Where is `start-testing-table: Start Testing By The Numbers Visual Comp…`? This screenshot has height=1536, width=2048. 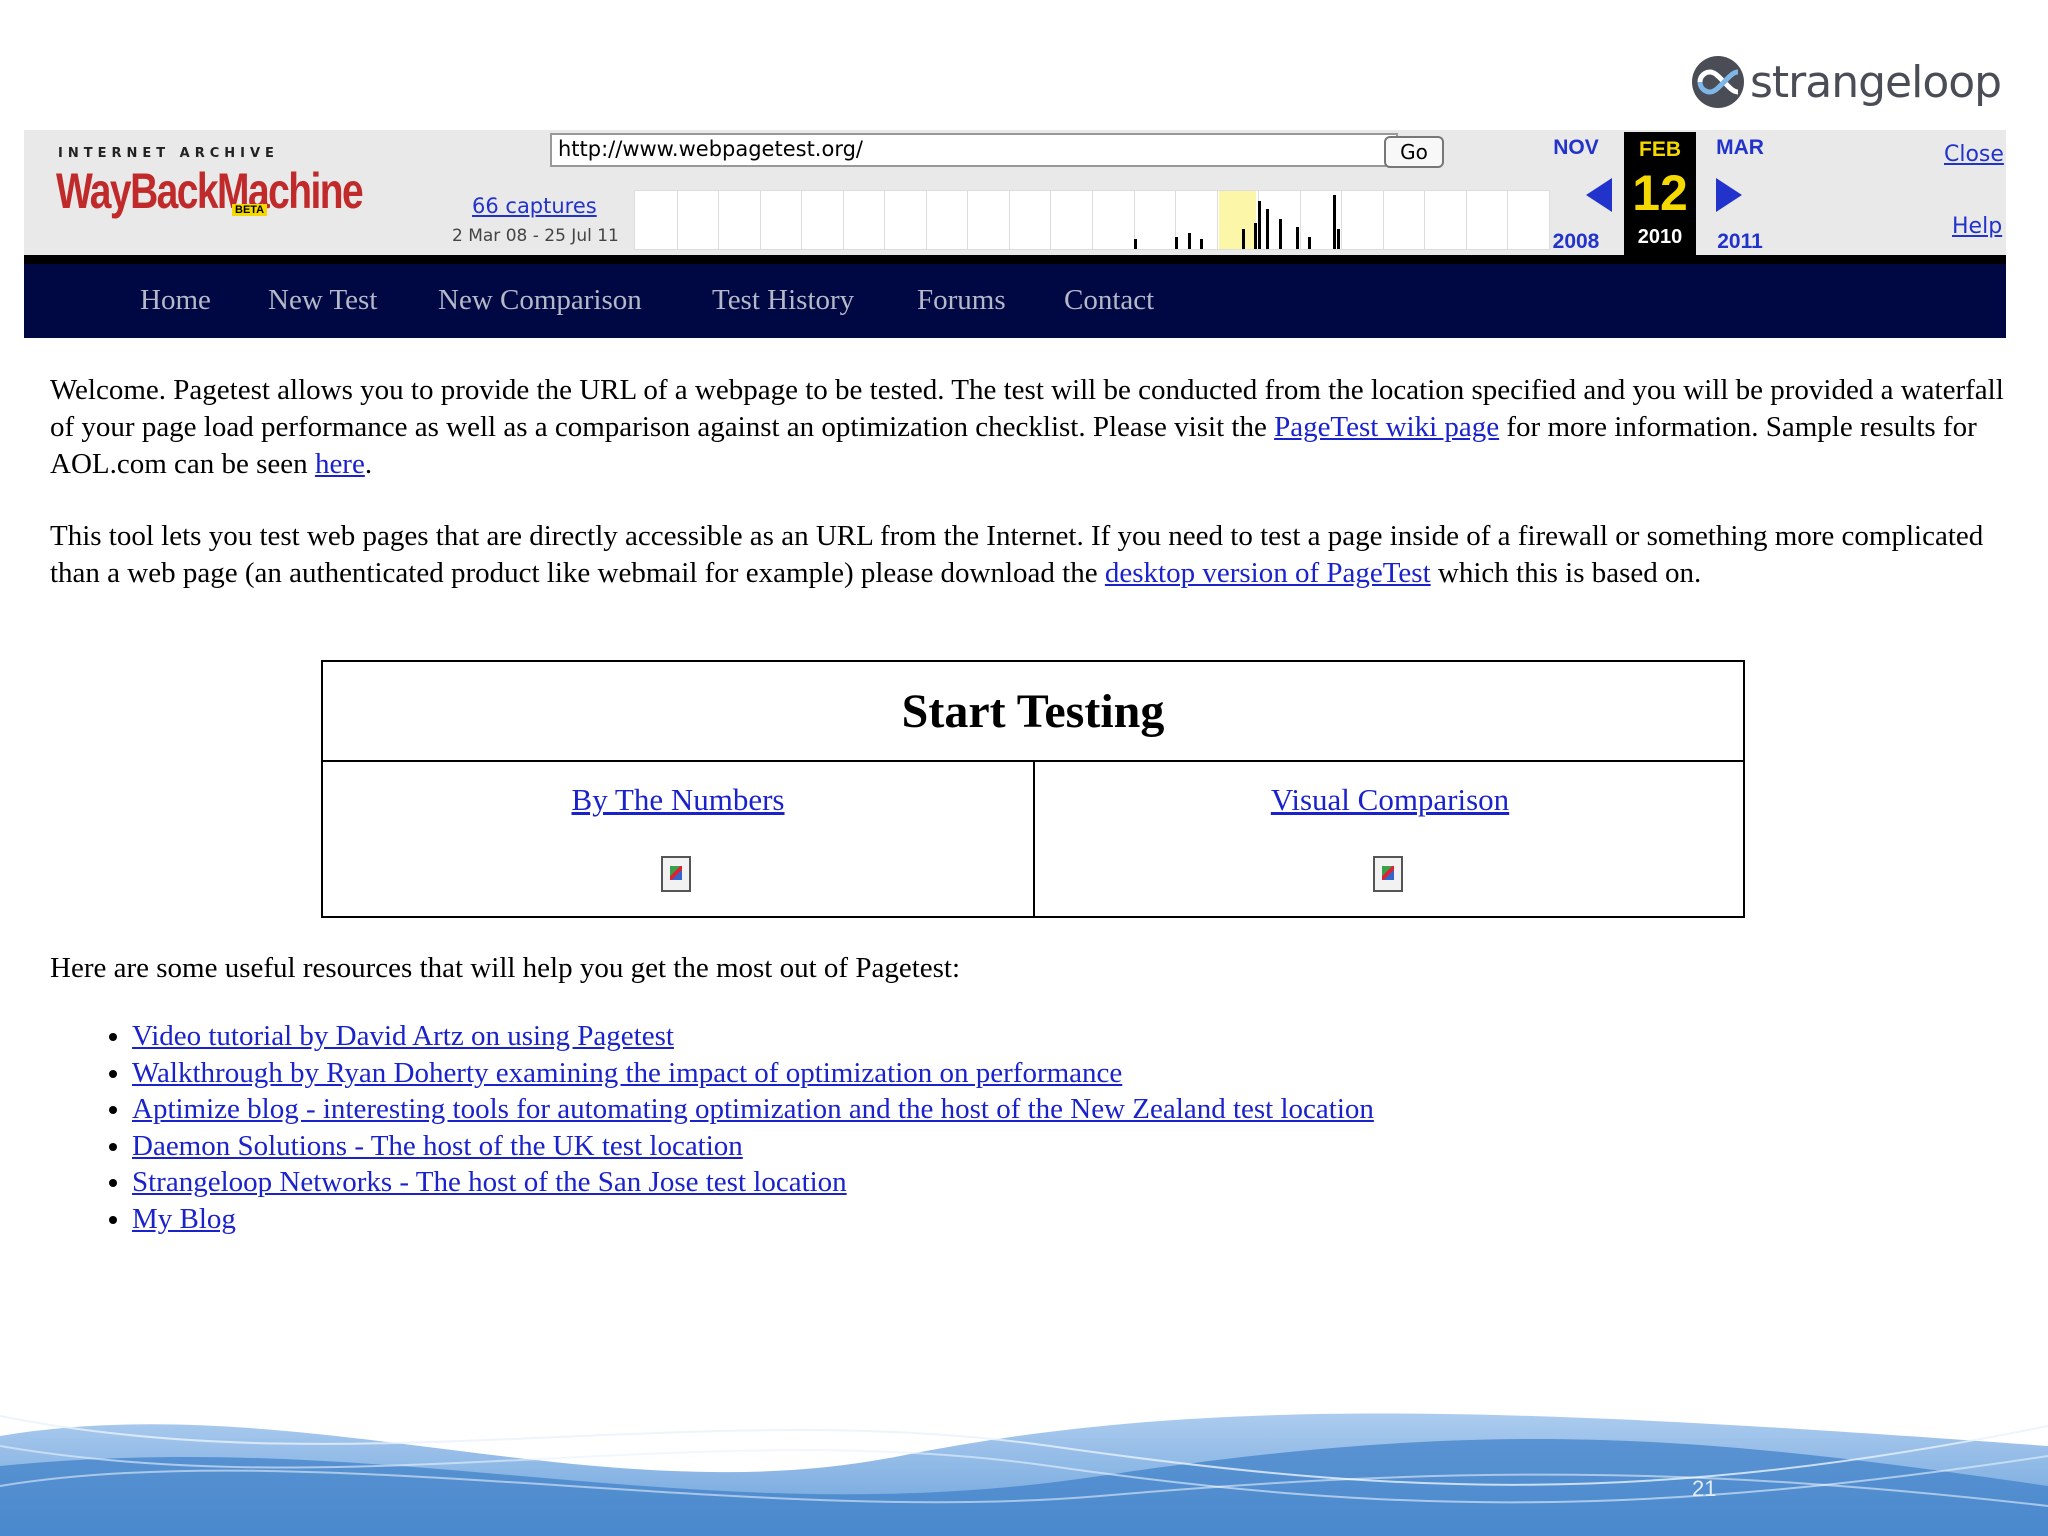 start-testing-table: Start Testing By The Numbers Visual Comp… is located at coordinates (1033, 789).